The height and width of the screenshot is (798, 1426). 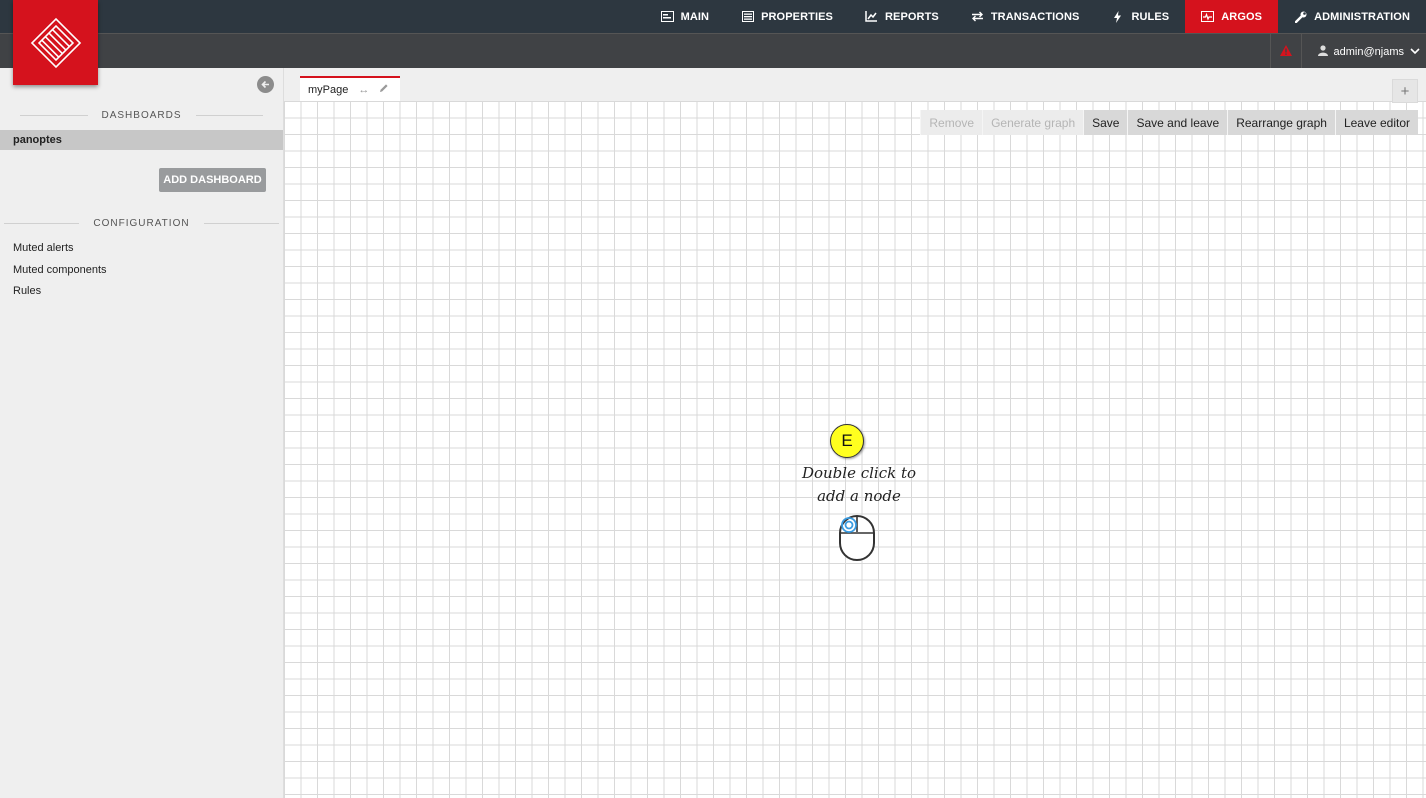 What do you see at coordinates (797, 16) in the screenshot?
I see `nav-properties-label: PROPERTIES` at bounding box center [797, 16].